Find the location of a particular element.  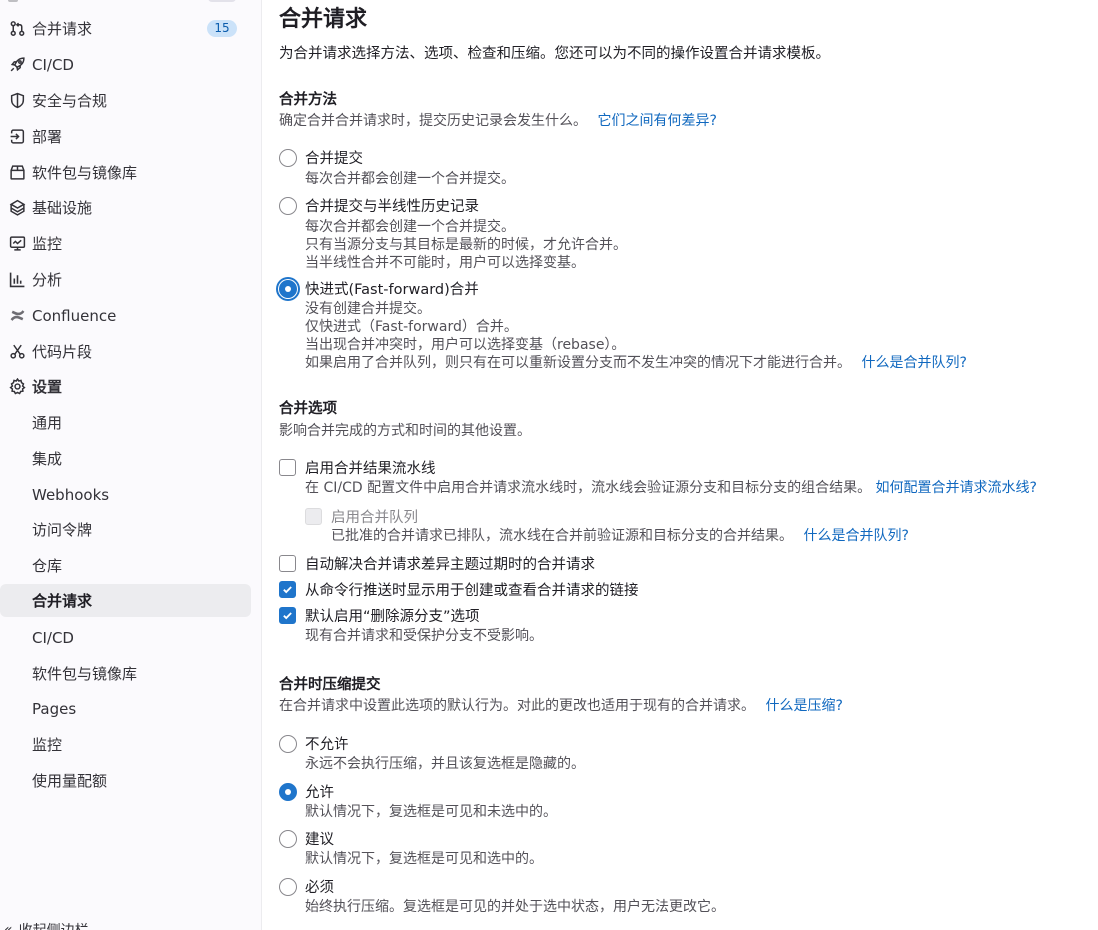

sidebar-subitem-webhooks: Webhooks is located at coordinates (125, 494).